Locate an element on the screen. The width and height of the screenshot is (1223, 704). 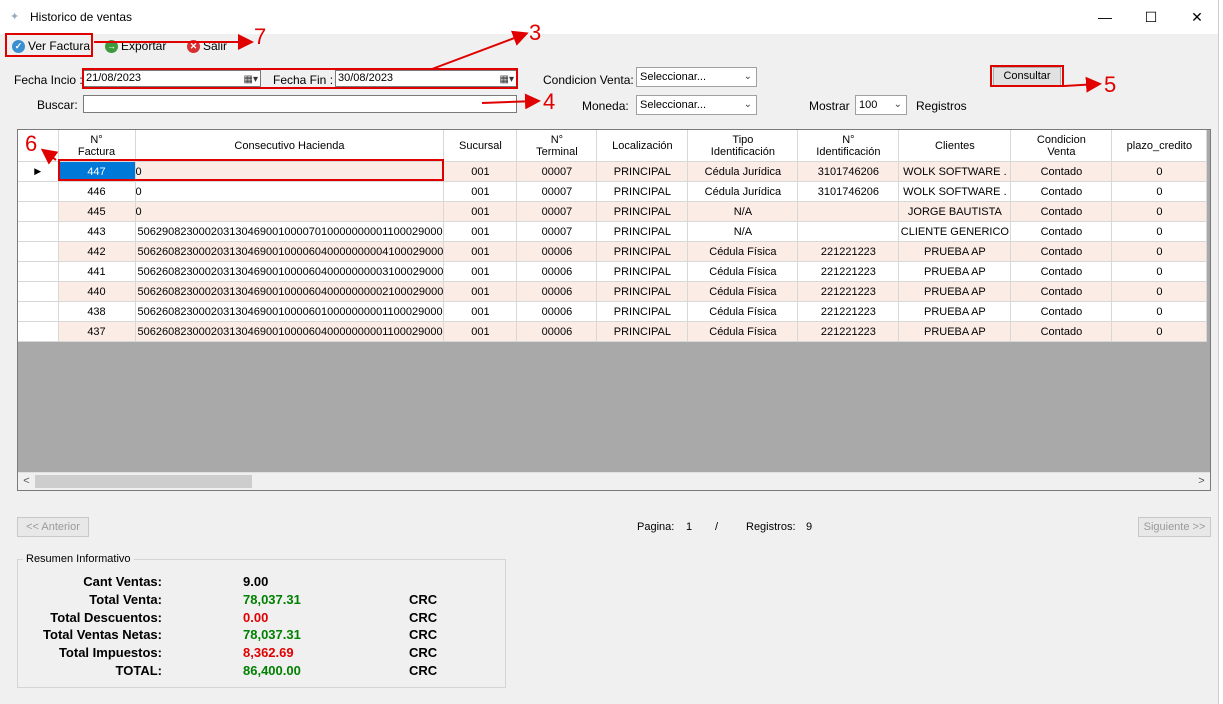
table-cell: 446 is located at coordinates (97, 191).